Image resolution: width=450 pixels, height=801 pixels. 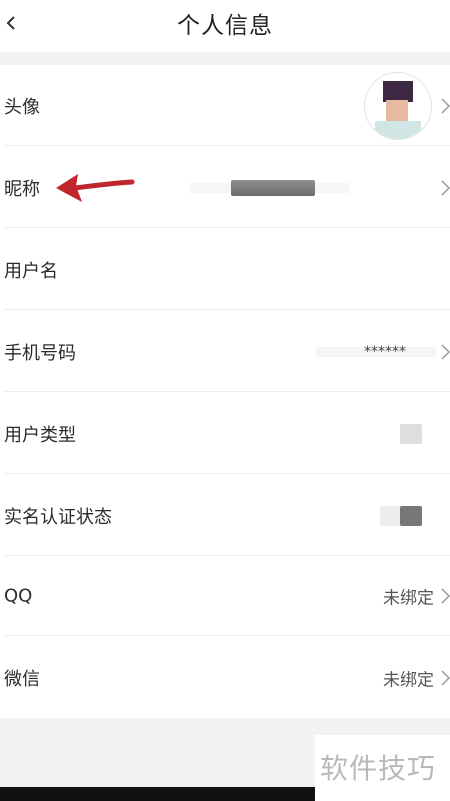 I want to click on annotation-arrow-icon, so click(x=95, y=188).